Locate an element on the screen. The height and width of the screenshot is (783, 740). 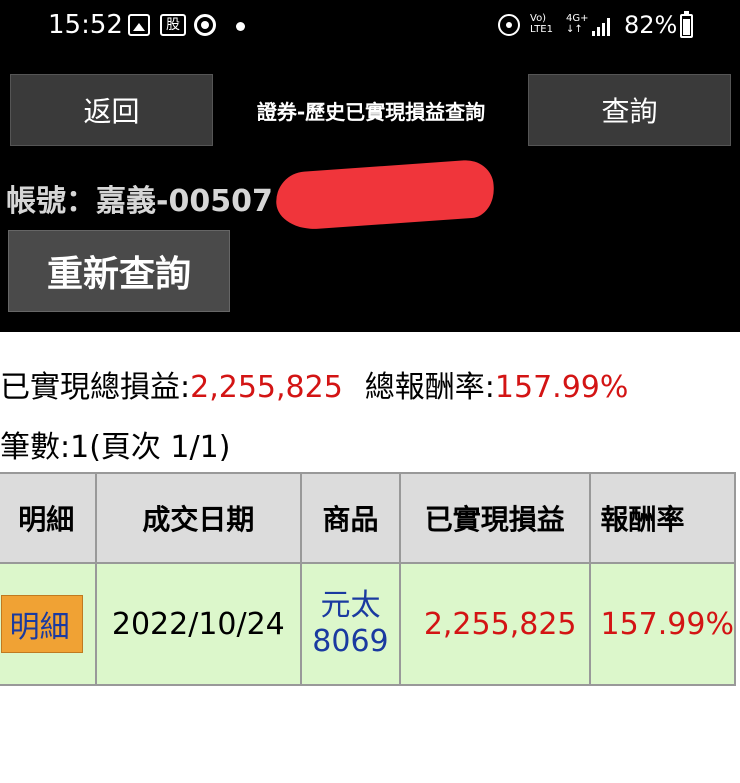
account-line: 帳號：嘉義-00507 is located at coordinates (139, 198).